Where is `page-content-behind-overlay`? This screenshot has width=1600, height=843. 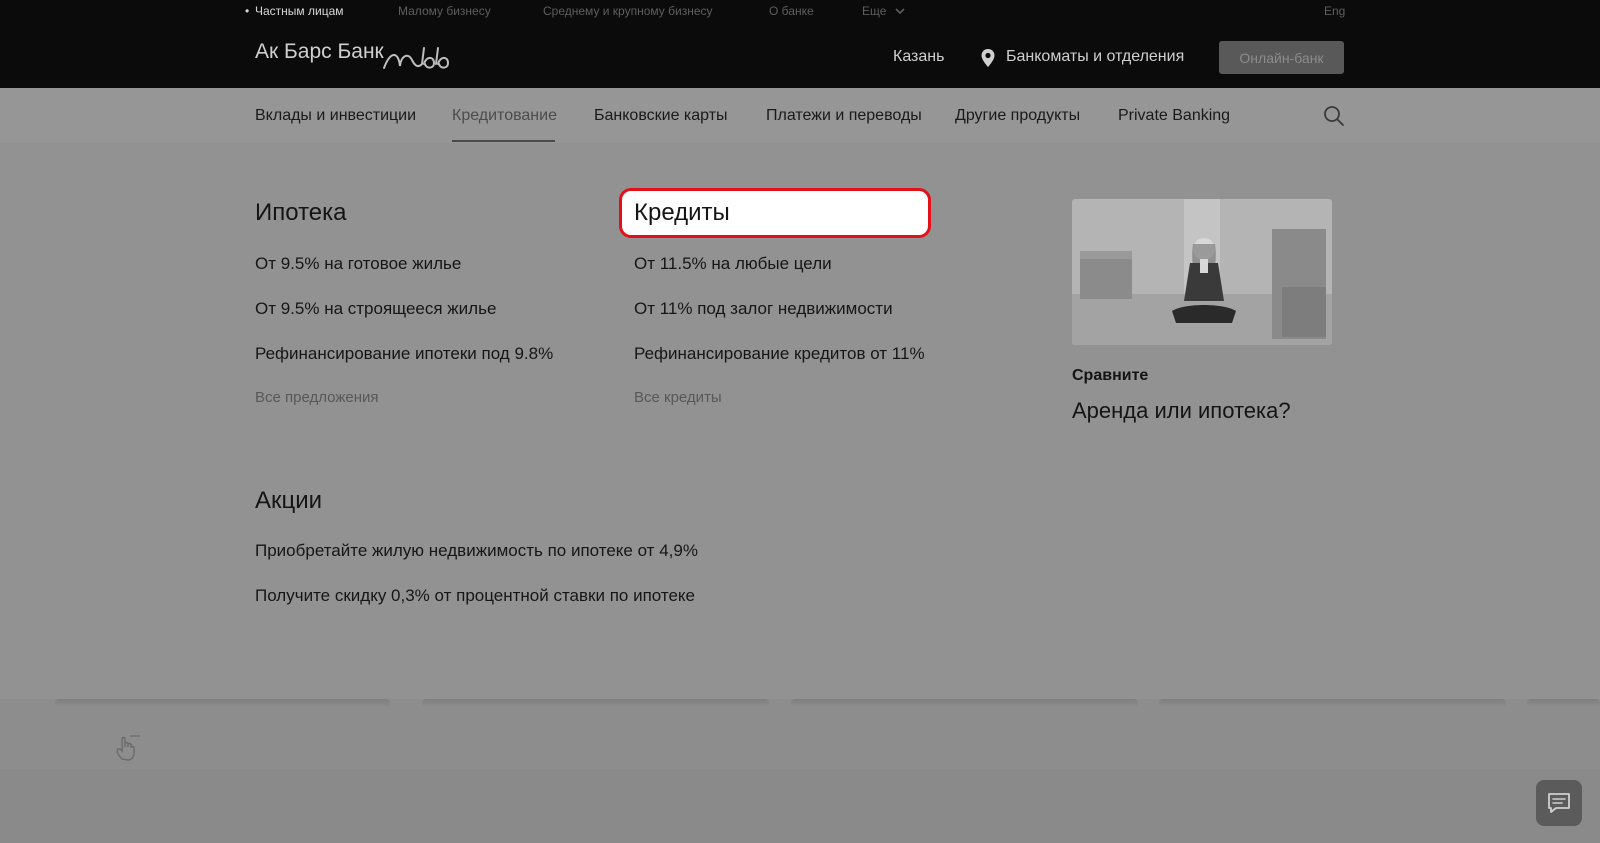 page-content-behind-overlay is located at coordinates (800, 734).